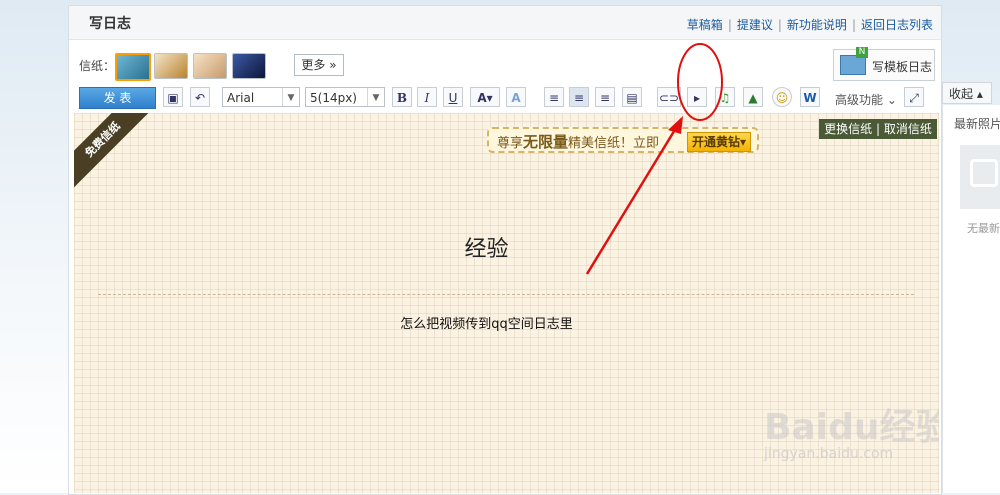 Image resolution: width=1000 pixels, height=495 pixels. Describe the element at coordinates (908, 129) in the screenshot. I see `cancel-paper-link: 取消信纸` at that location.